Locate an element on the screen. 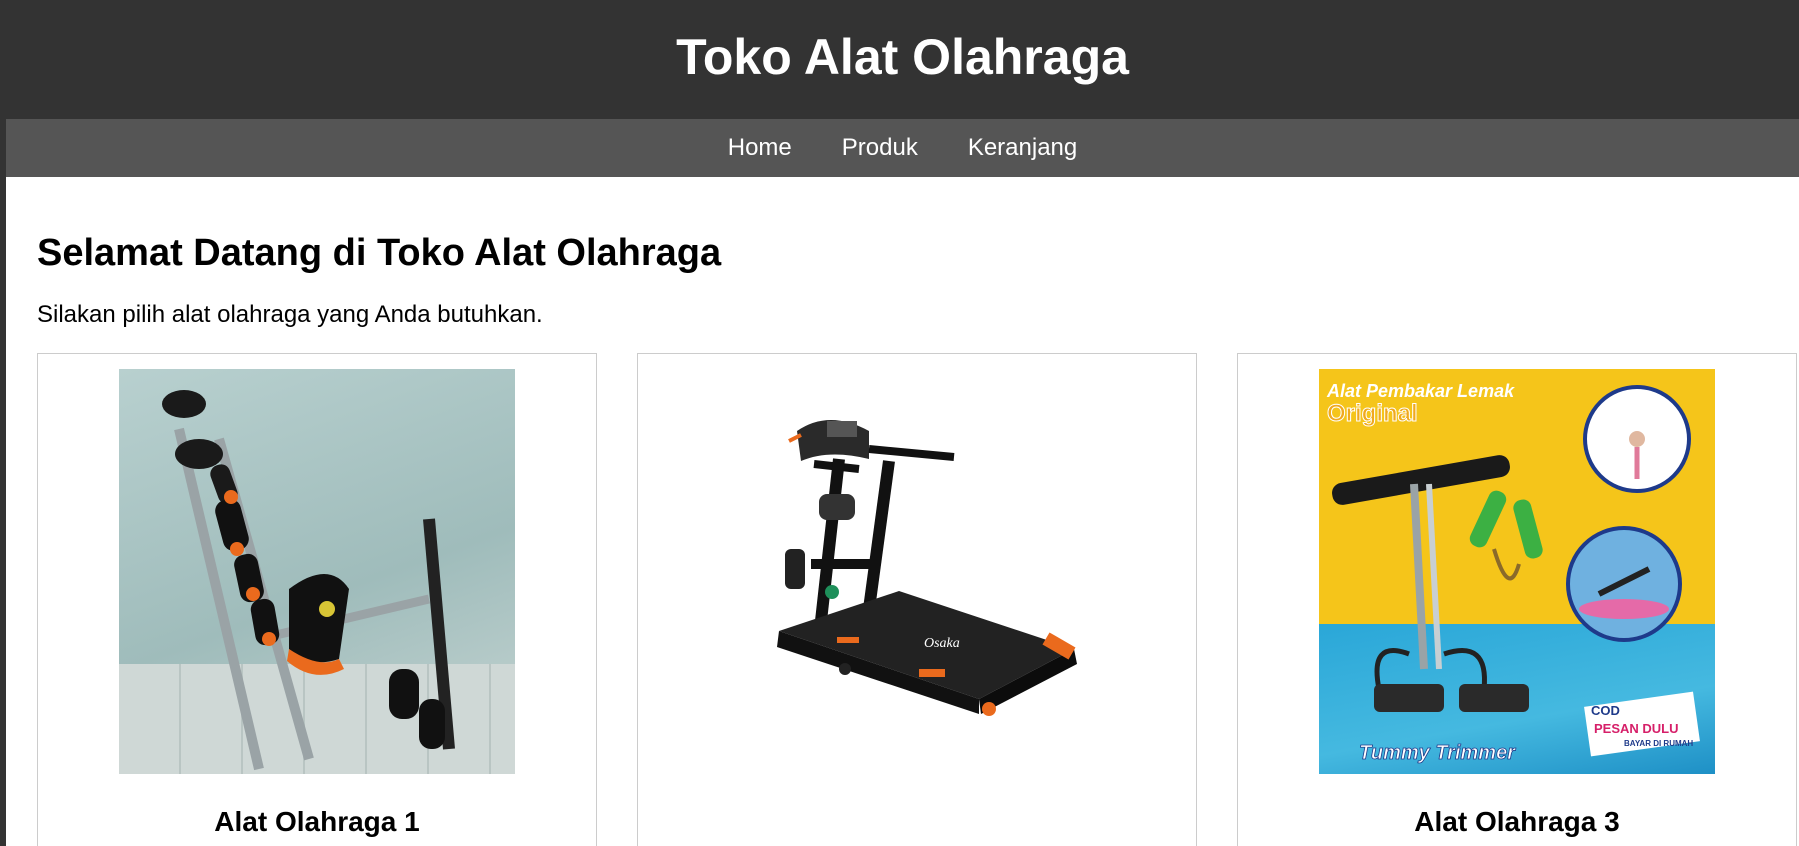  site-header: Toko Alat Olahraga is located at coordinates (902, 59).